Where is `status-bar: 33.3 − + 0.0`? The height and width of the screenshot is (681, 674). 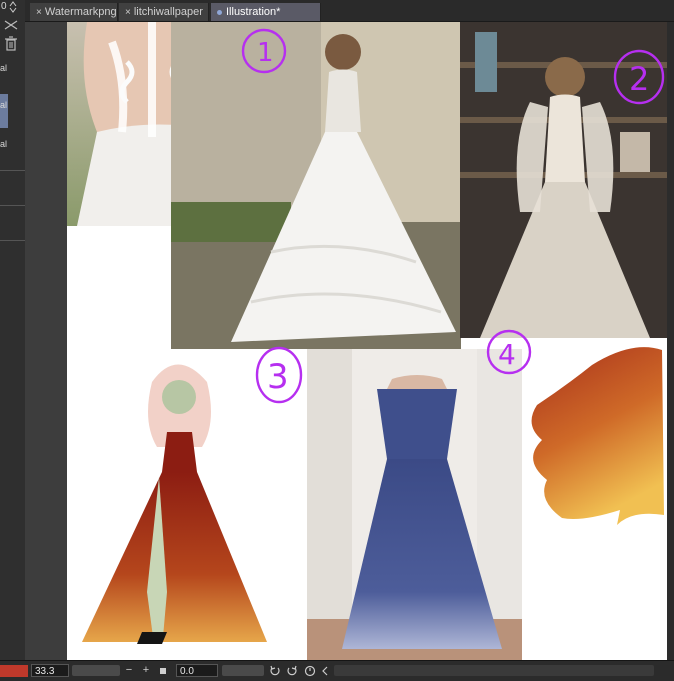 status-bar: 33.3 − + 0.0 is located at coordinates (337, 670).